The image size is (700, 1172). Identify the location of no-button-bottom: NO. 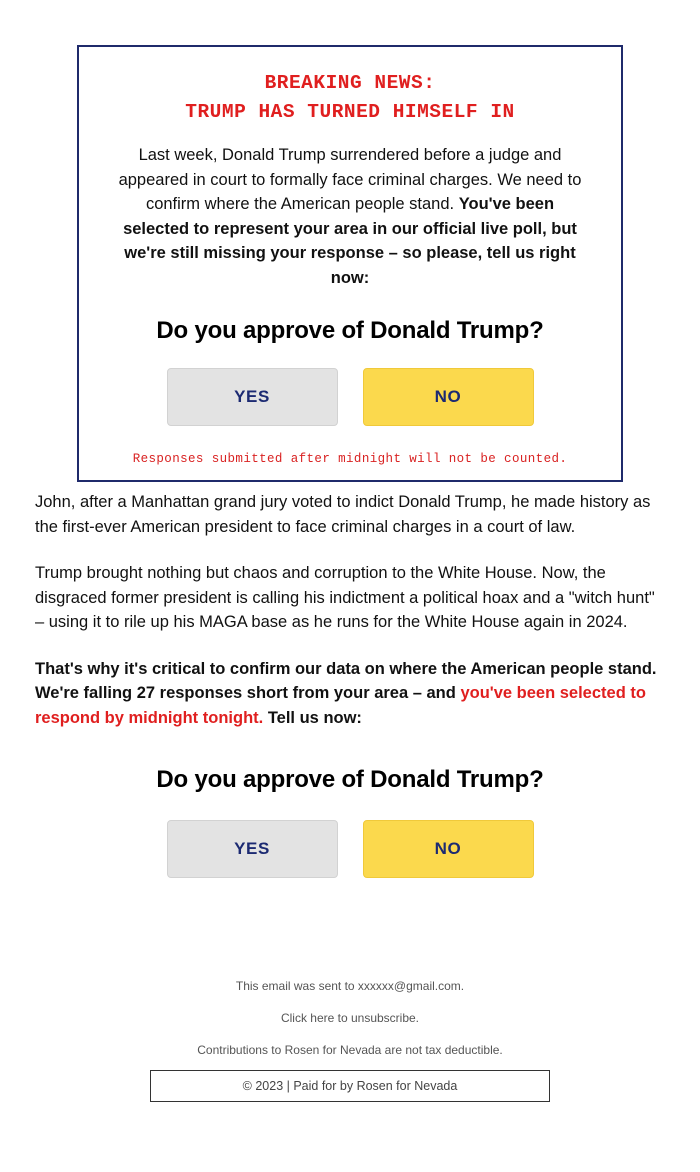
(448, 849).